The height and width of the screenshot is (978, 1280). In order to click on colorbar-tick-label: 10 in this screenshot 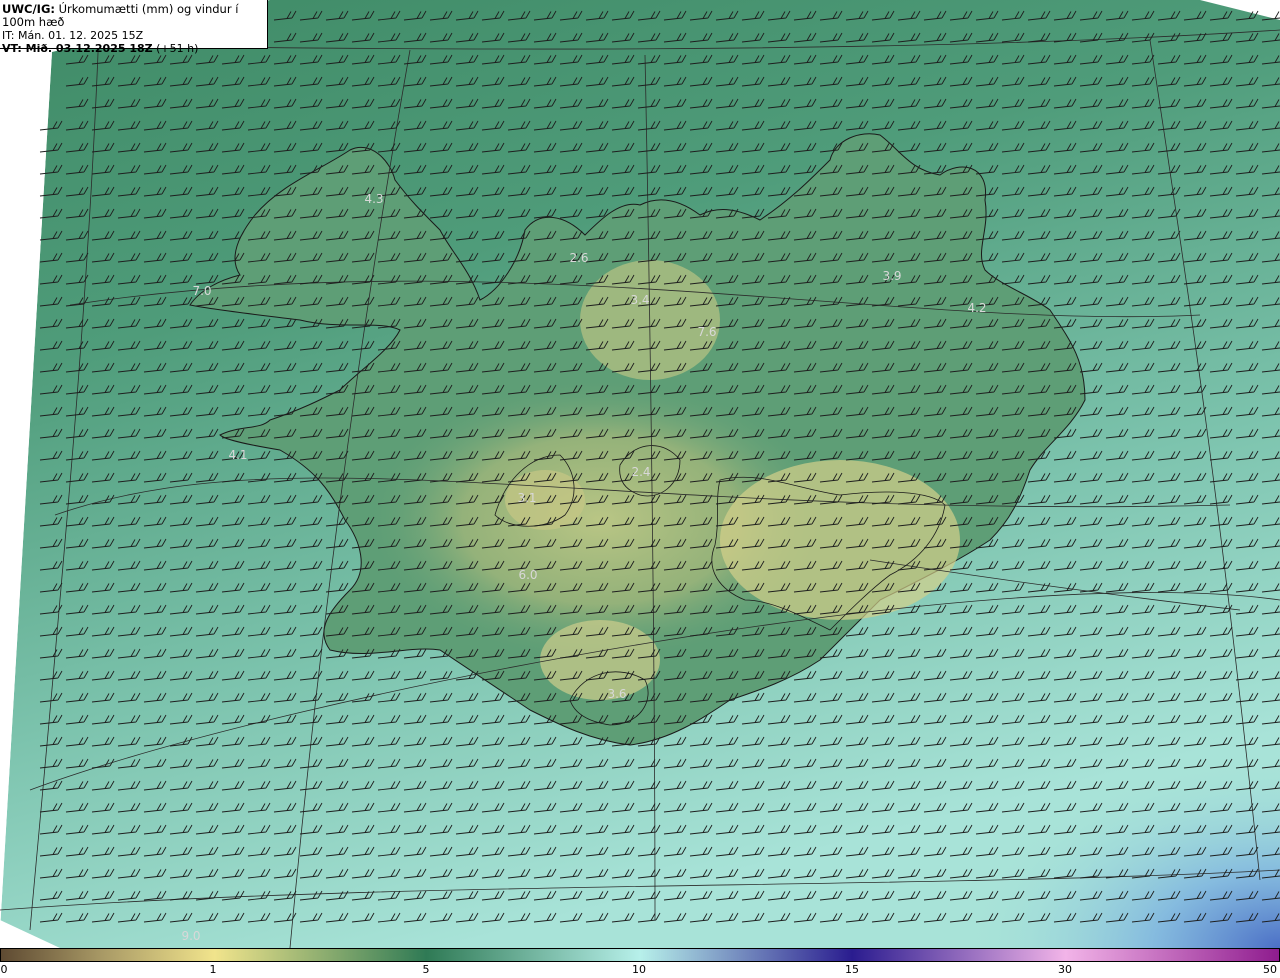, I will do `click(639, 969)`.